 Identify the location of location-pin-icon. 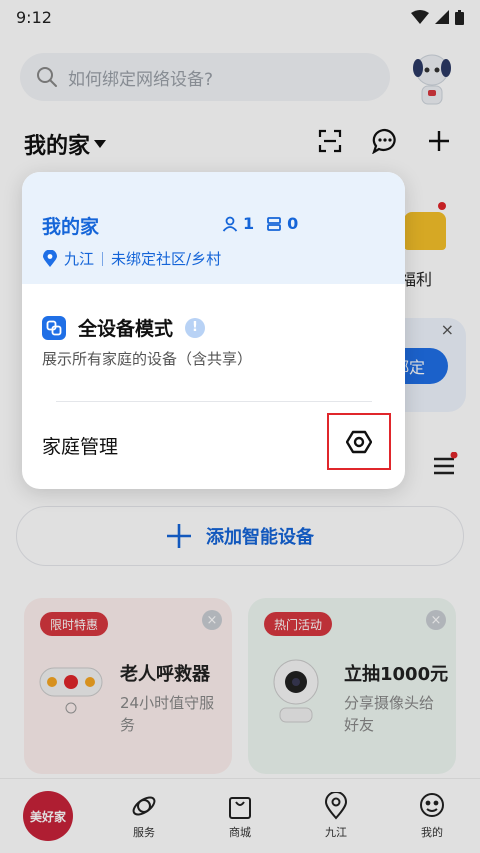
(50, 258).